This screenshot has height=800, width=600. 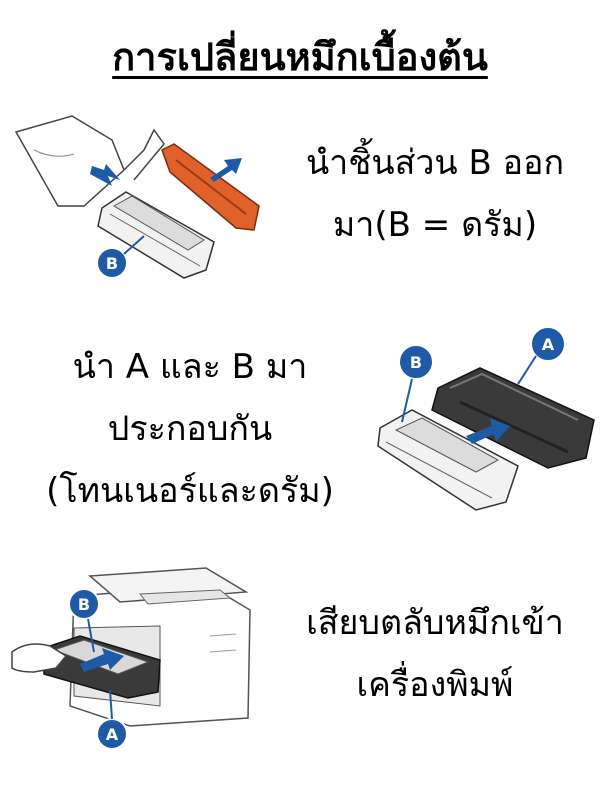 What do you see at coordinates (300, 57) in the screenshot?
I see `page-title: การเปลี่ยนหมึกเบื้องต้น` at bounding box center [300, 57].